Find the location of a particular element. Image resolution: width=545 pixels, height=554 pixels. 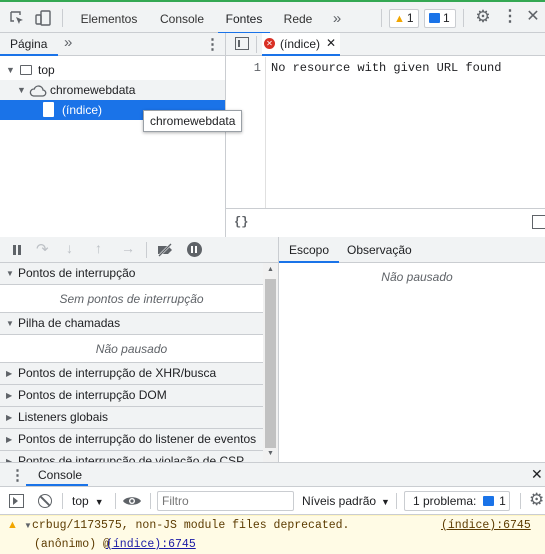

navigator-menu-icon: ⋮ is located at coordinates (212, 44).